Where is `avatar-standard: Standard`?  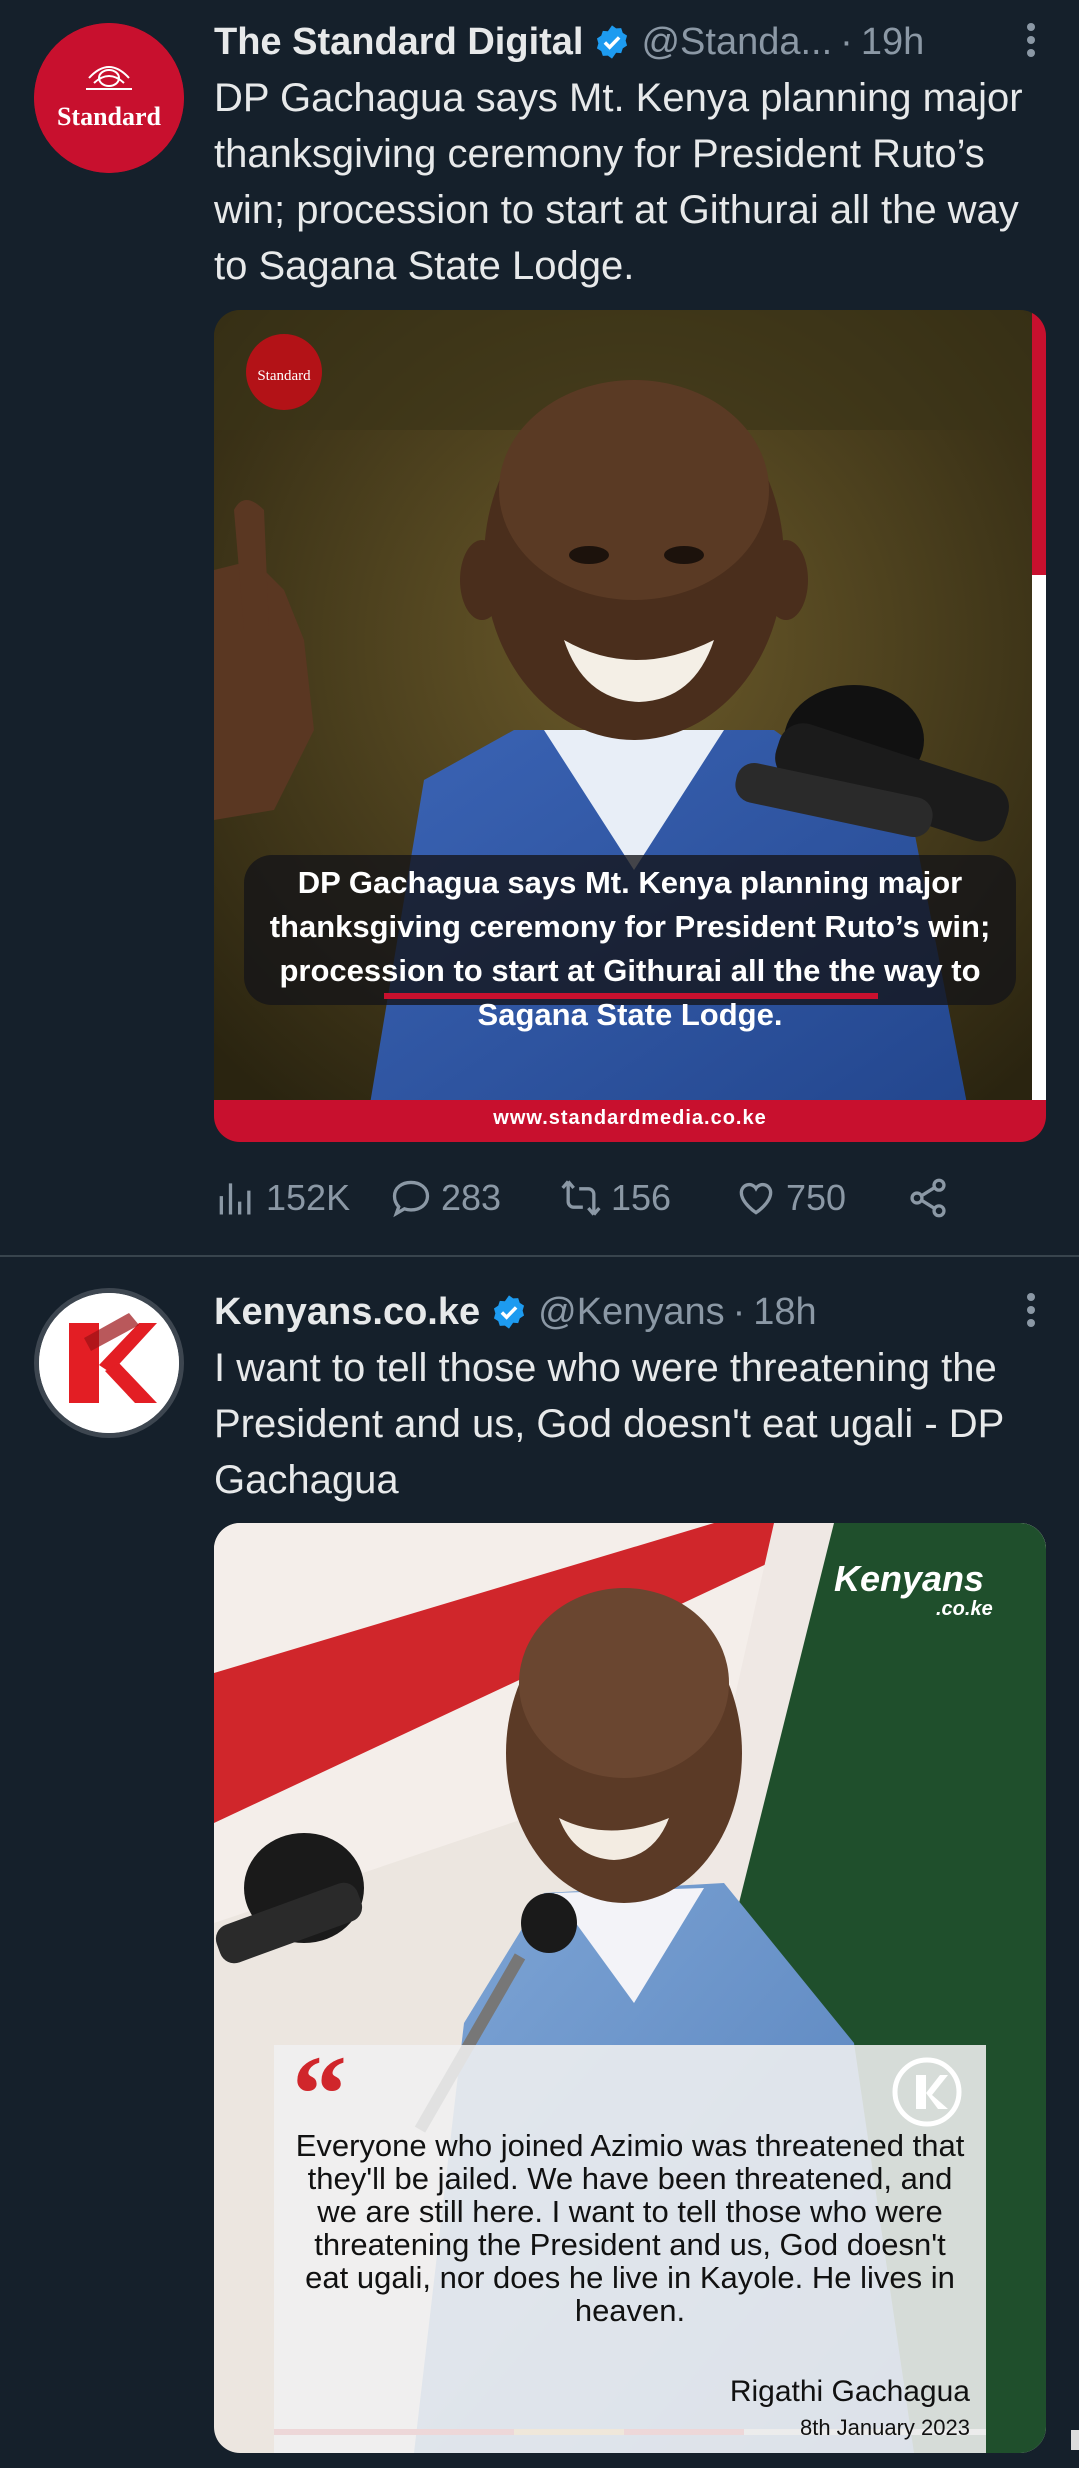
avatar-standard: Standard is located at coordinates (109, 98).